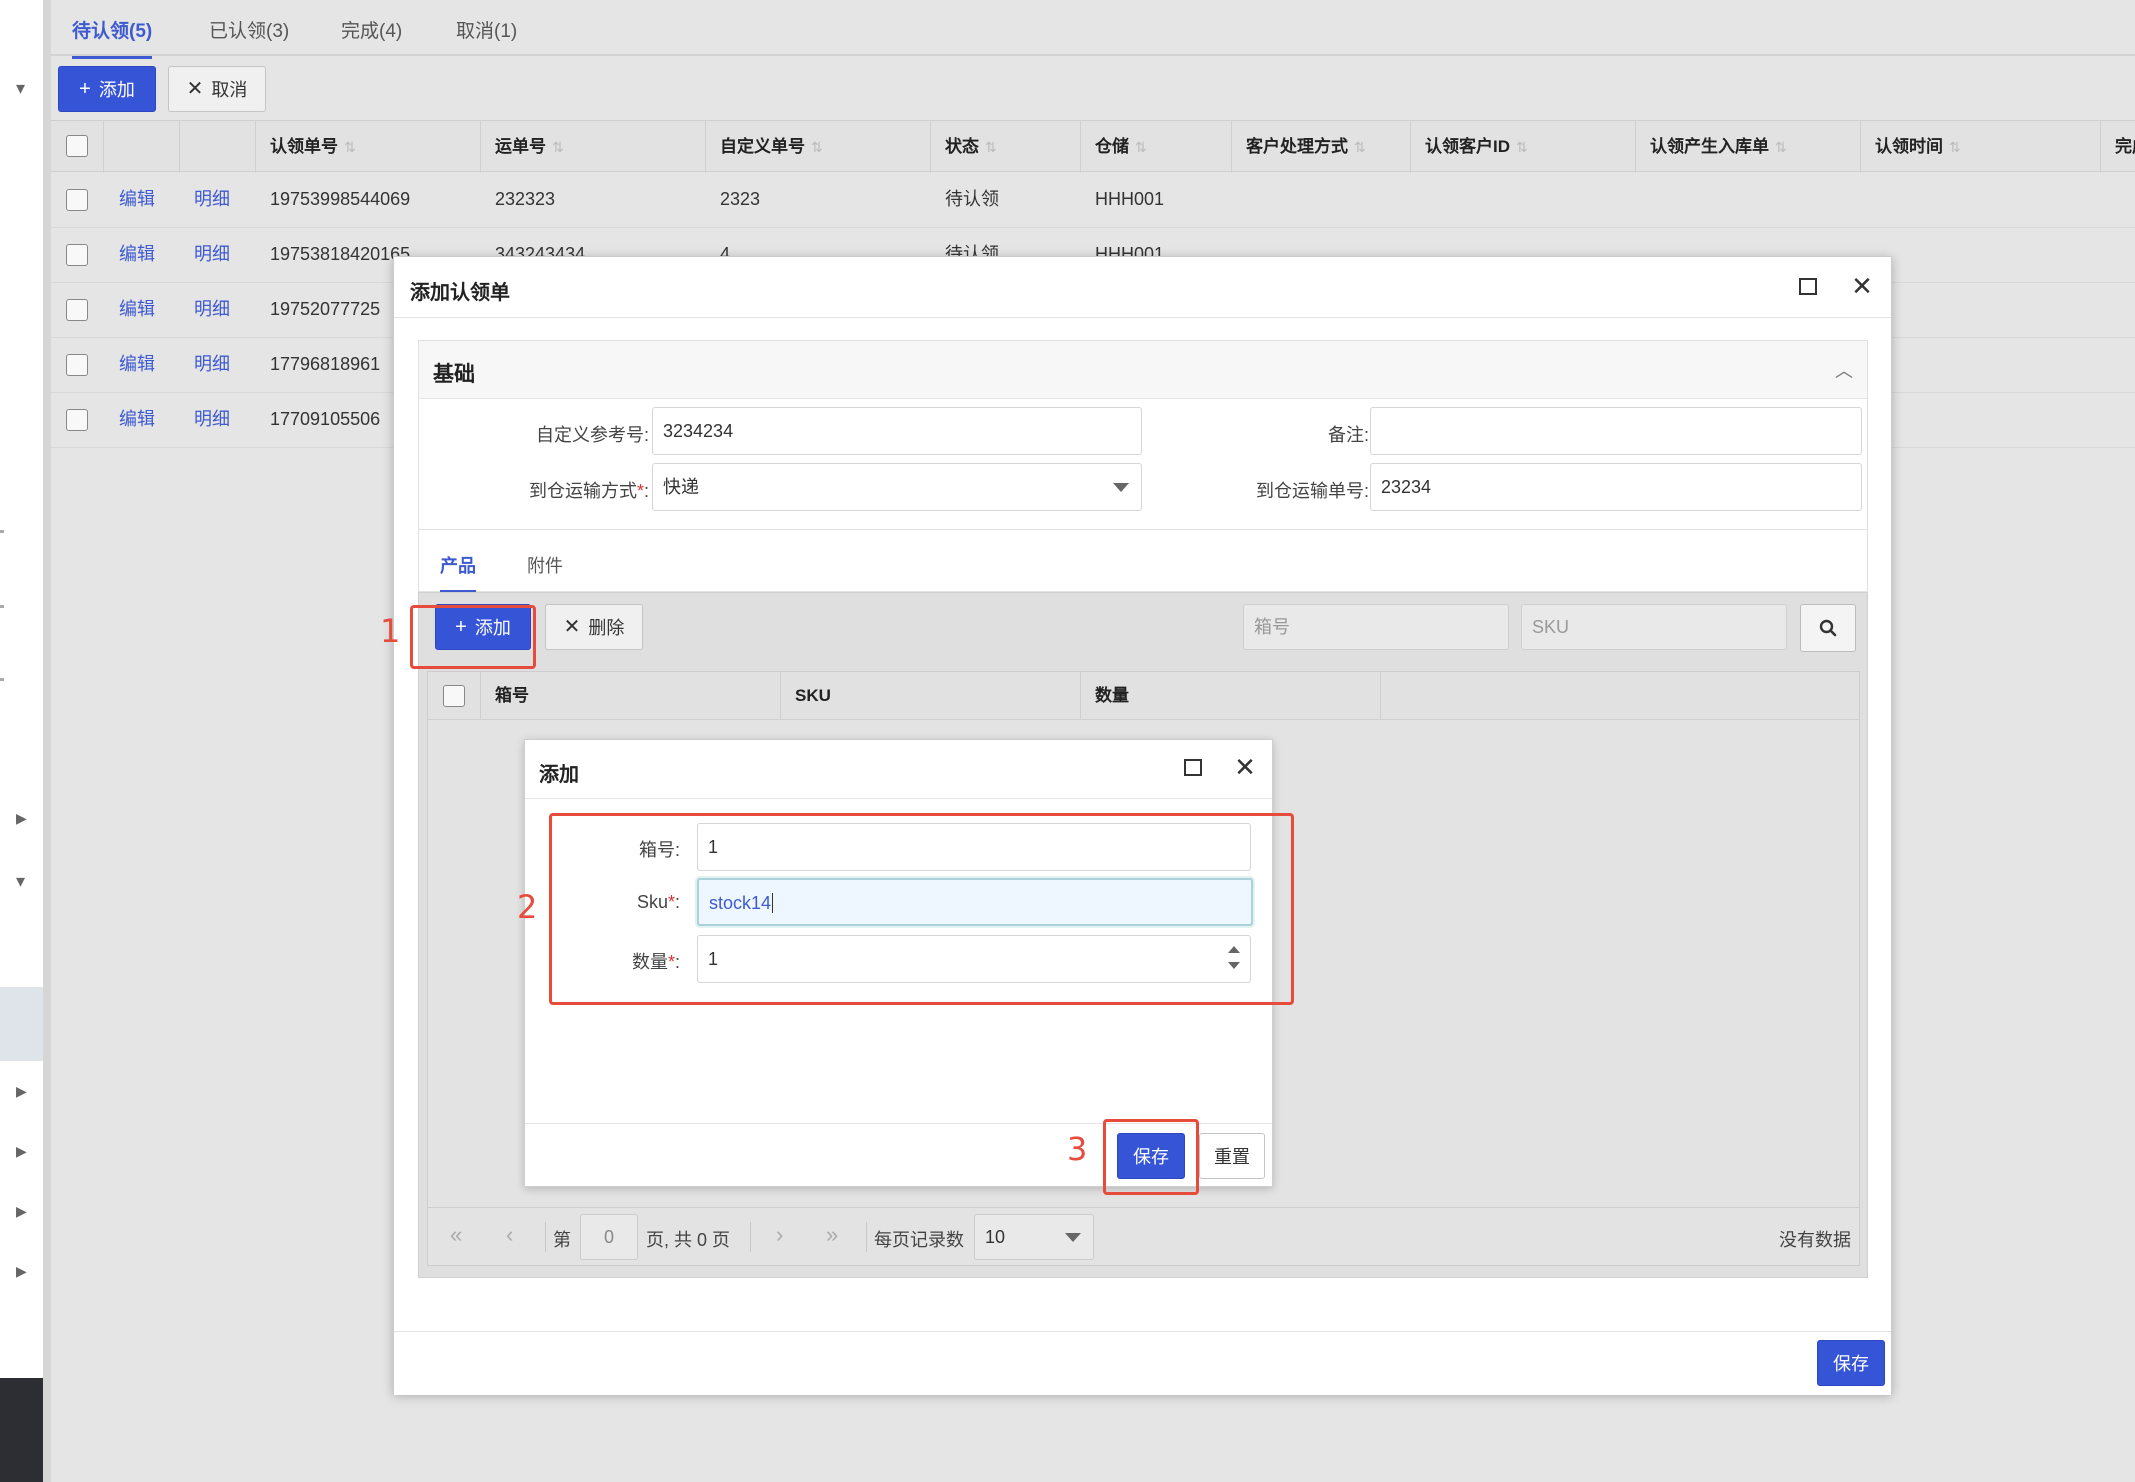 This screenshot has width=2135, height=1482. I want to click on transport-method-select: 快递, so click(897, 487).